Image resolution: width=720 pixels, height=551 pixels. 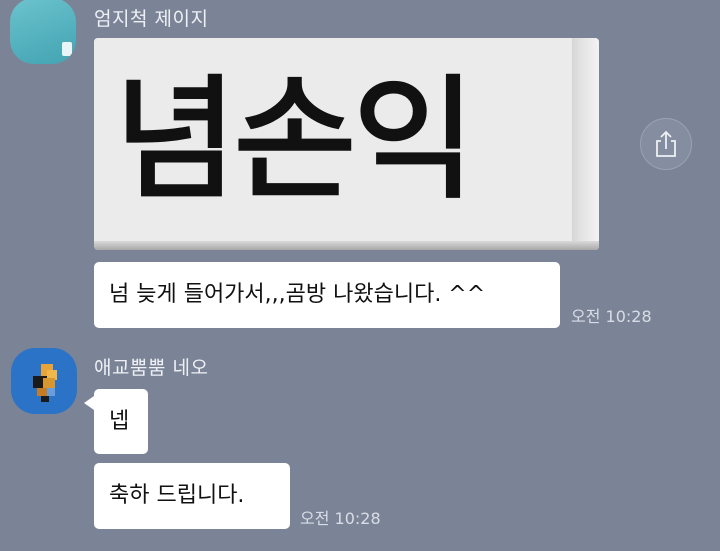 I want to click on sender-name: 애교뿜뿜 네오, so click(x=151, y=368).